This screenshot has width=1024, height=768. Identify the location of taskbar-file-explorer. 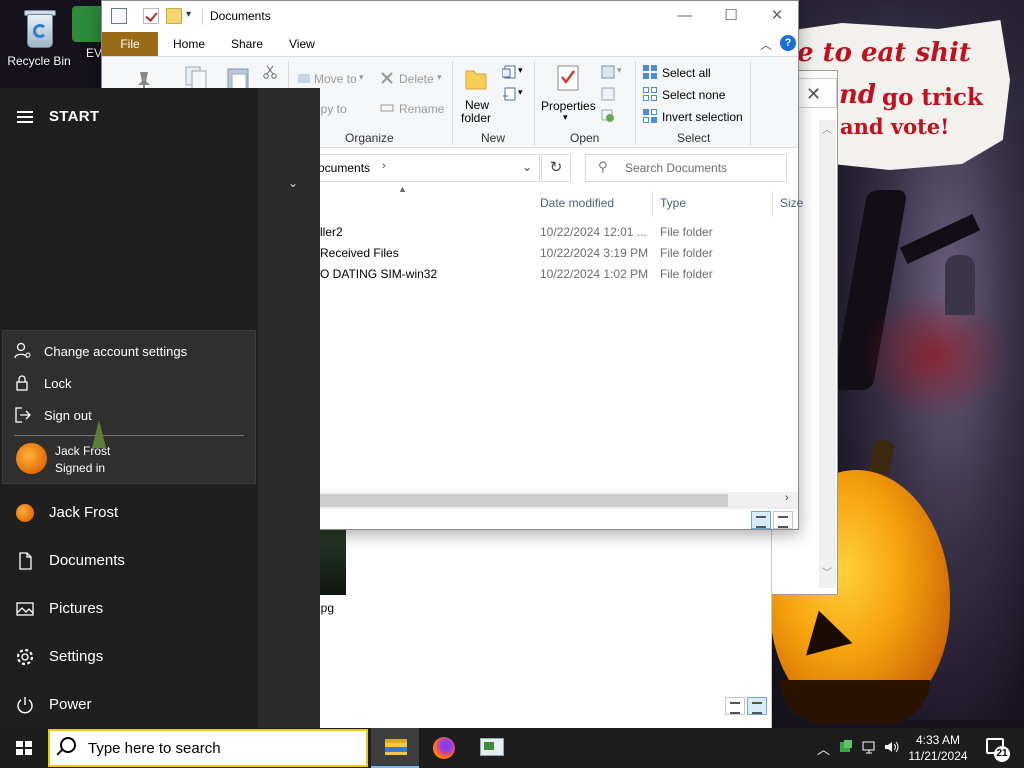
(395, 748).